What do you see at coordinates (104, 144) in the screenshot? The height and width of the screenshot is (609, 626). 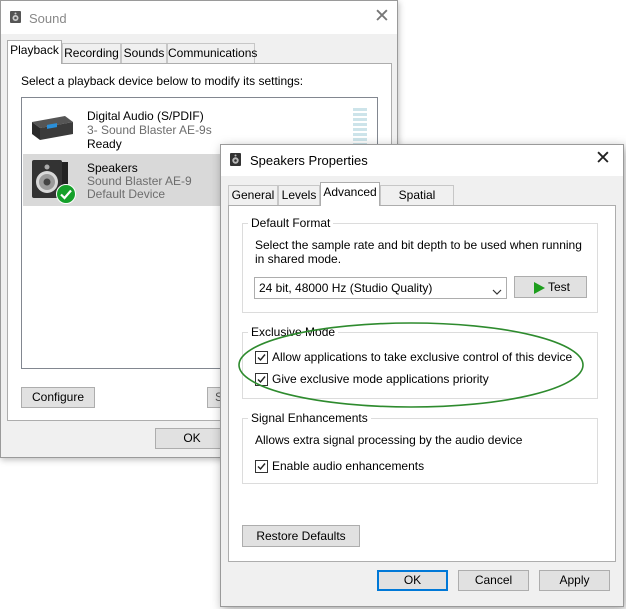 I see `device-status: Ready` at bounding box center [104, 144].